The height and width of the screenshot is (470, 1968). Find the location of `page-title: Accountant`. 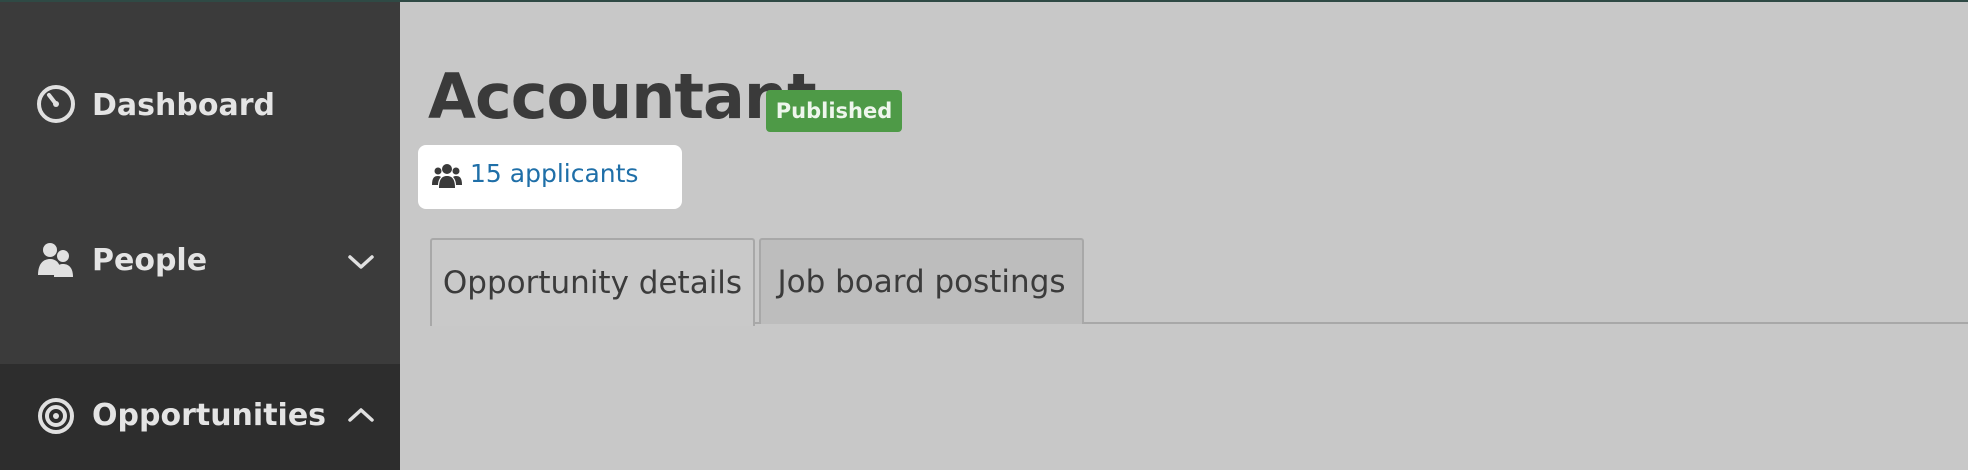

page-title: Accountant is located at coordinates (622, 96).